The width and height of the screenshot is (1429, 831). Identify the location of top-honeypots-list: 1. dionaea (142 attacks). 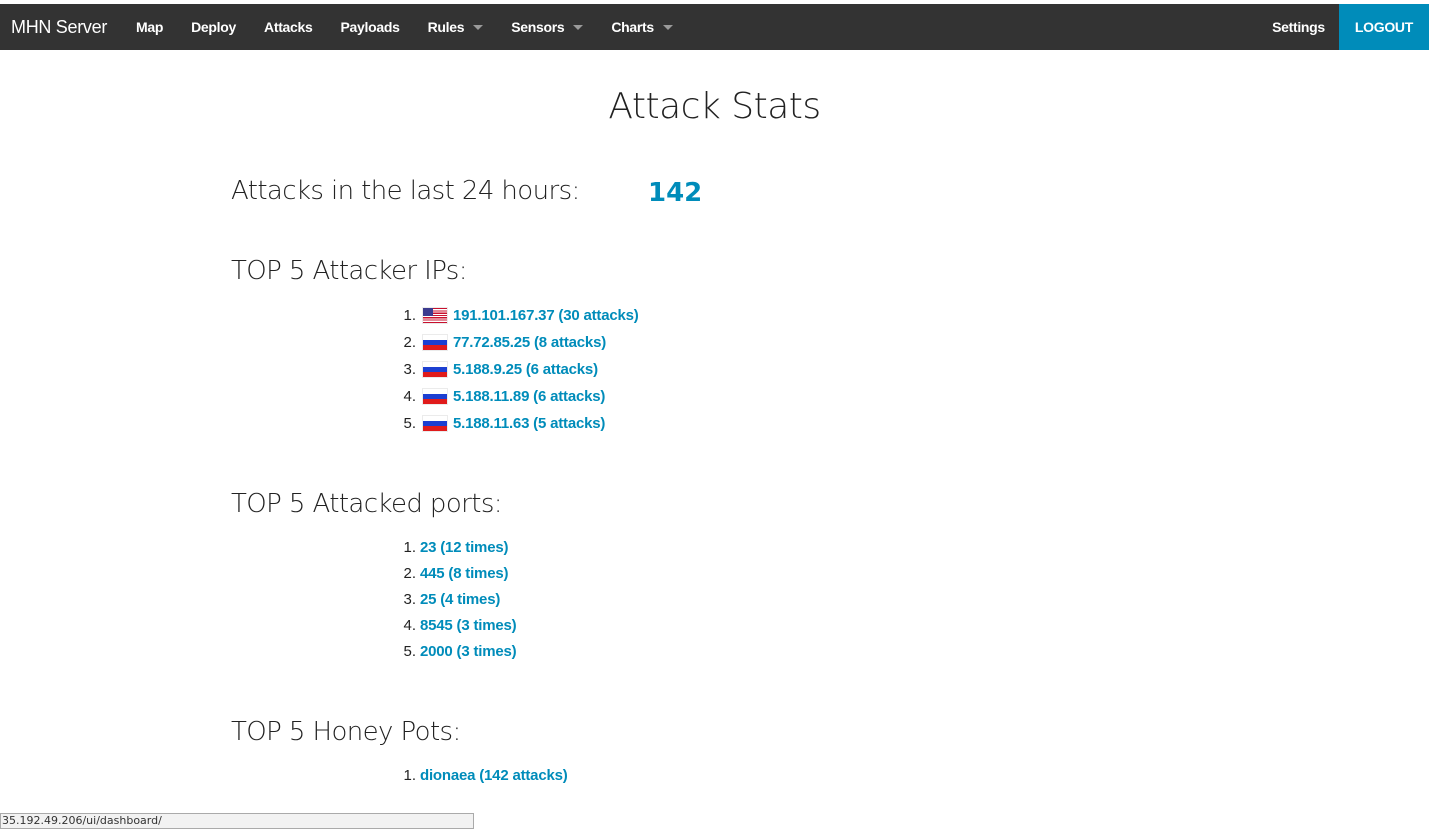
(483, 776).